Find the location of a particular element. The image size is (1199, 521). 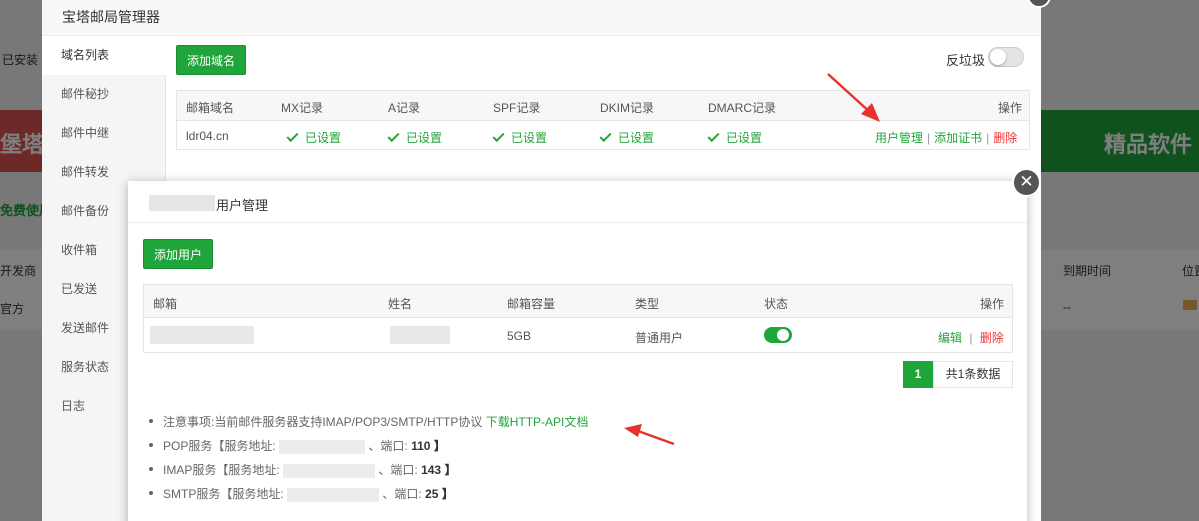

note-smtp: SMTP服务【服务地址: 、端口: 25 】 is located at coordinates (301, 493).